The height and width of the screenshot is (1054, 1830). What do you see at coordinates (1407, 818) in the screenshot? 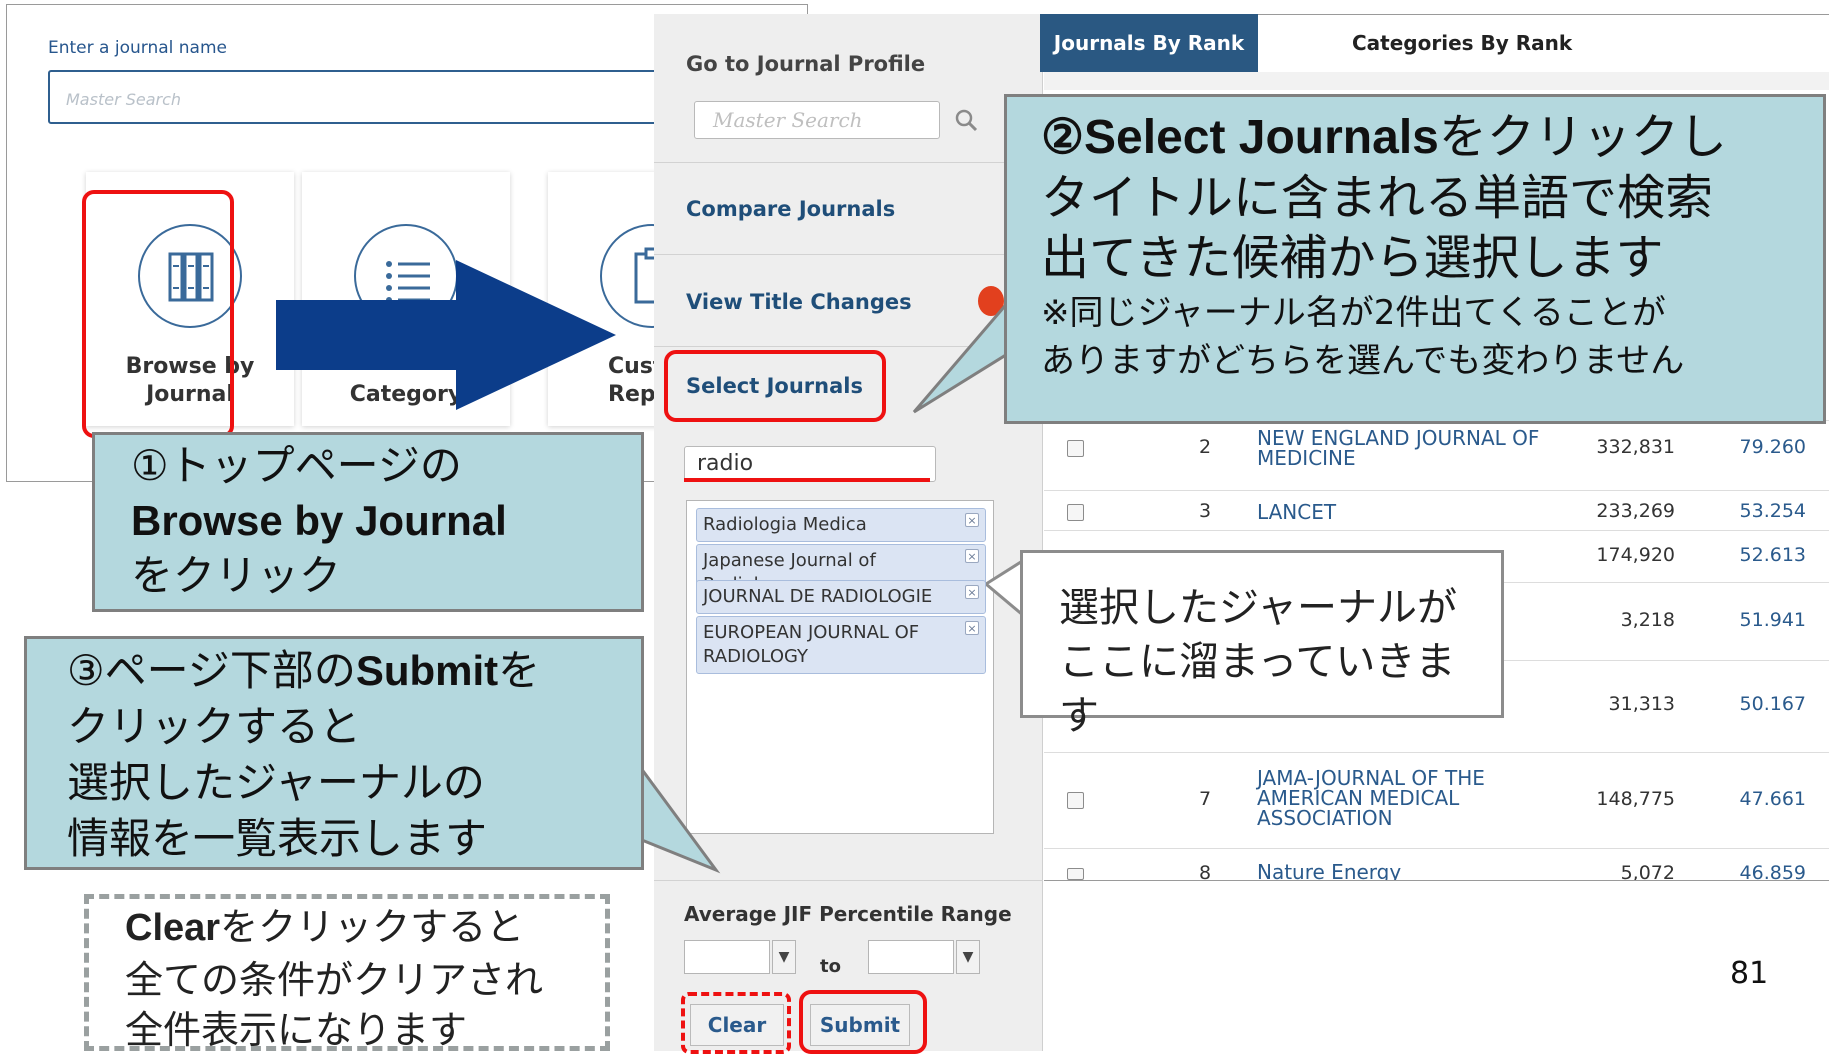
I see `table-row-journal-line3: ASSOCIATION` at bounding box center [1407, 818].